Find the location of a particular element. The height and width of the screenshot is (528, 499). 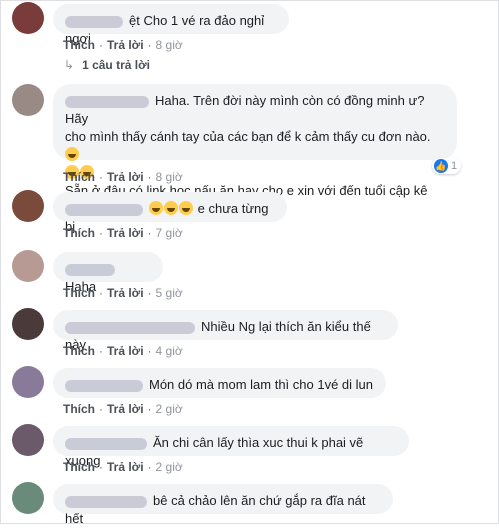

comment-bubble: bê cả chảo lên ăn chứ gắp ra đĩa nát hết is located at coordinates (223, 505).